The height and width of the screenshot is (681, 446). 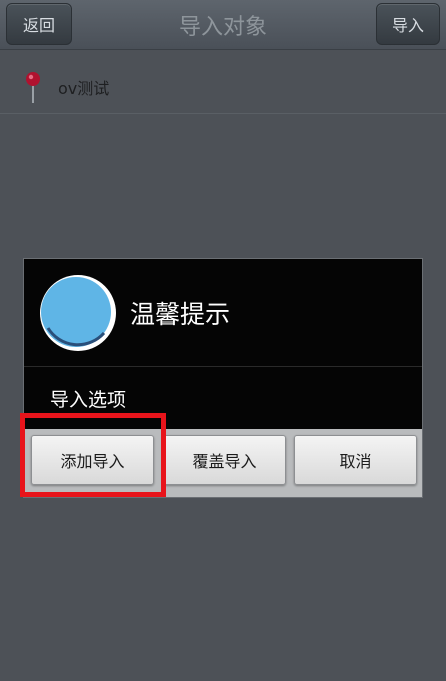 I want to click on info-circle-icon, so click(x=78, y=313).